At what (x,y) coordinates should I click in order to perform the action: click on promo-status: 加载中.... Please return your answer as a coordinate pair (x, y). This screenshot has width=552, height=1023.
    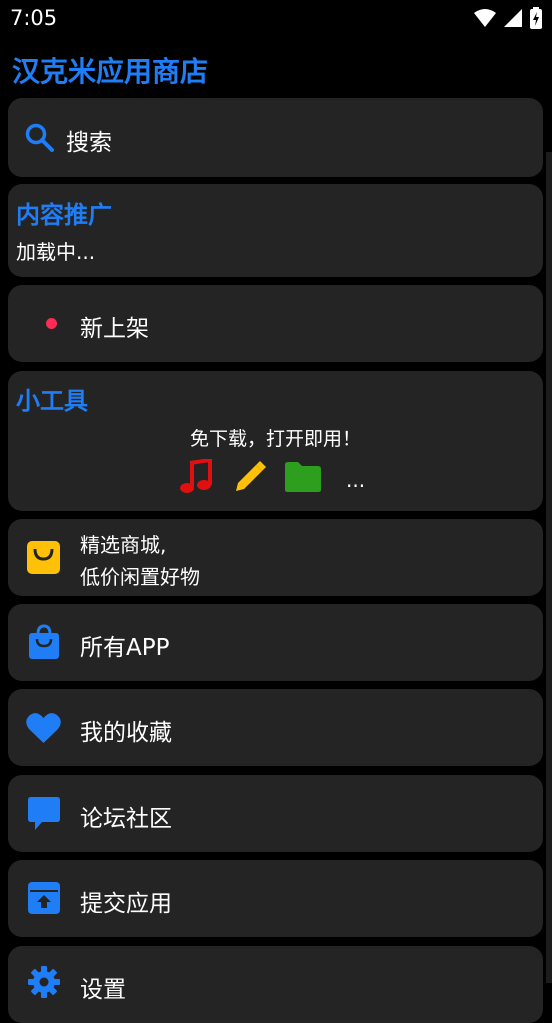
    Looking at the image, I should click on (56, 252).